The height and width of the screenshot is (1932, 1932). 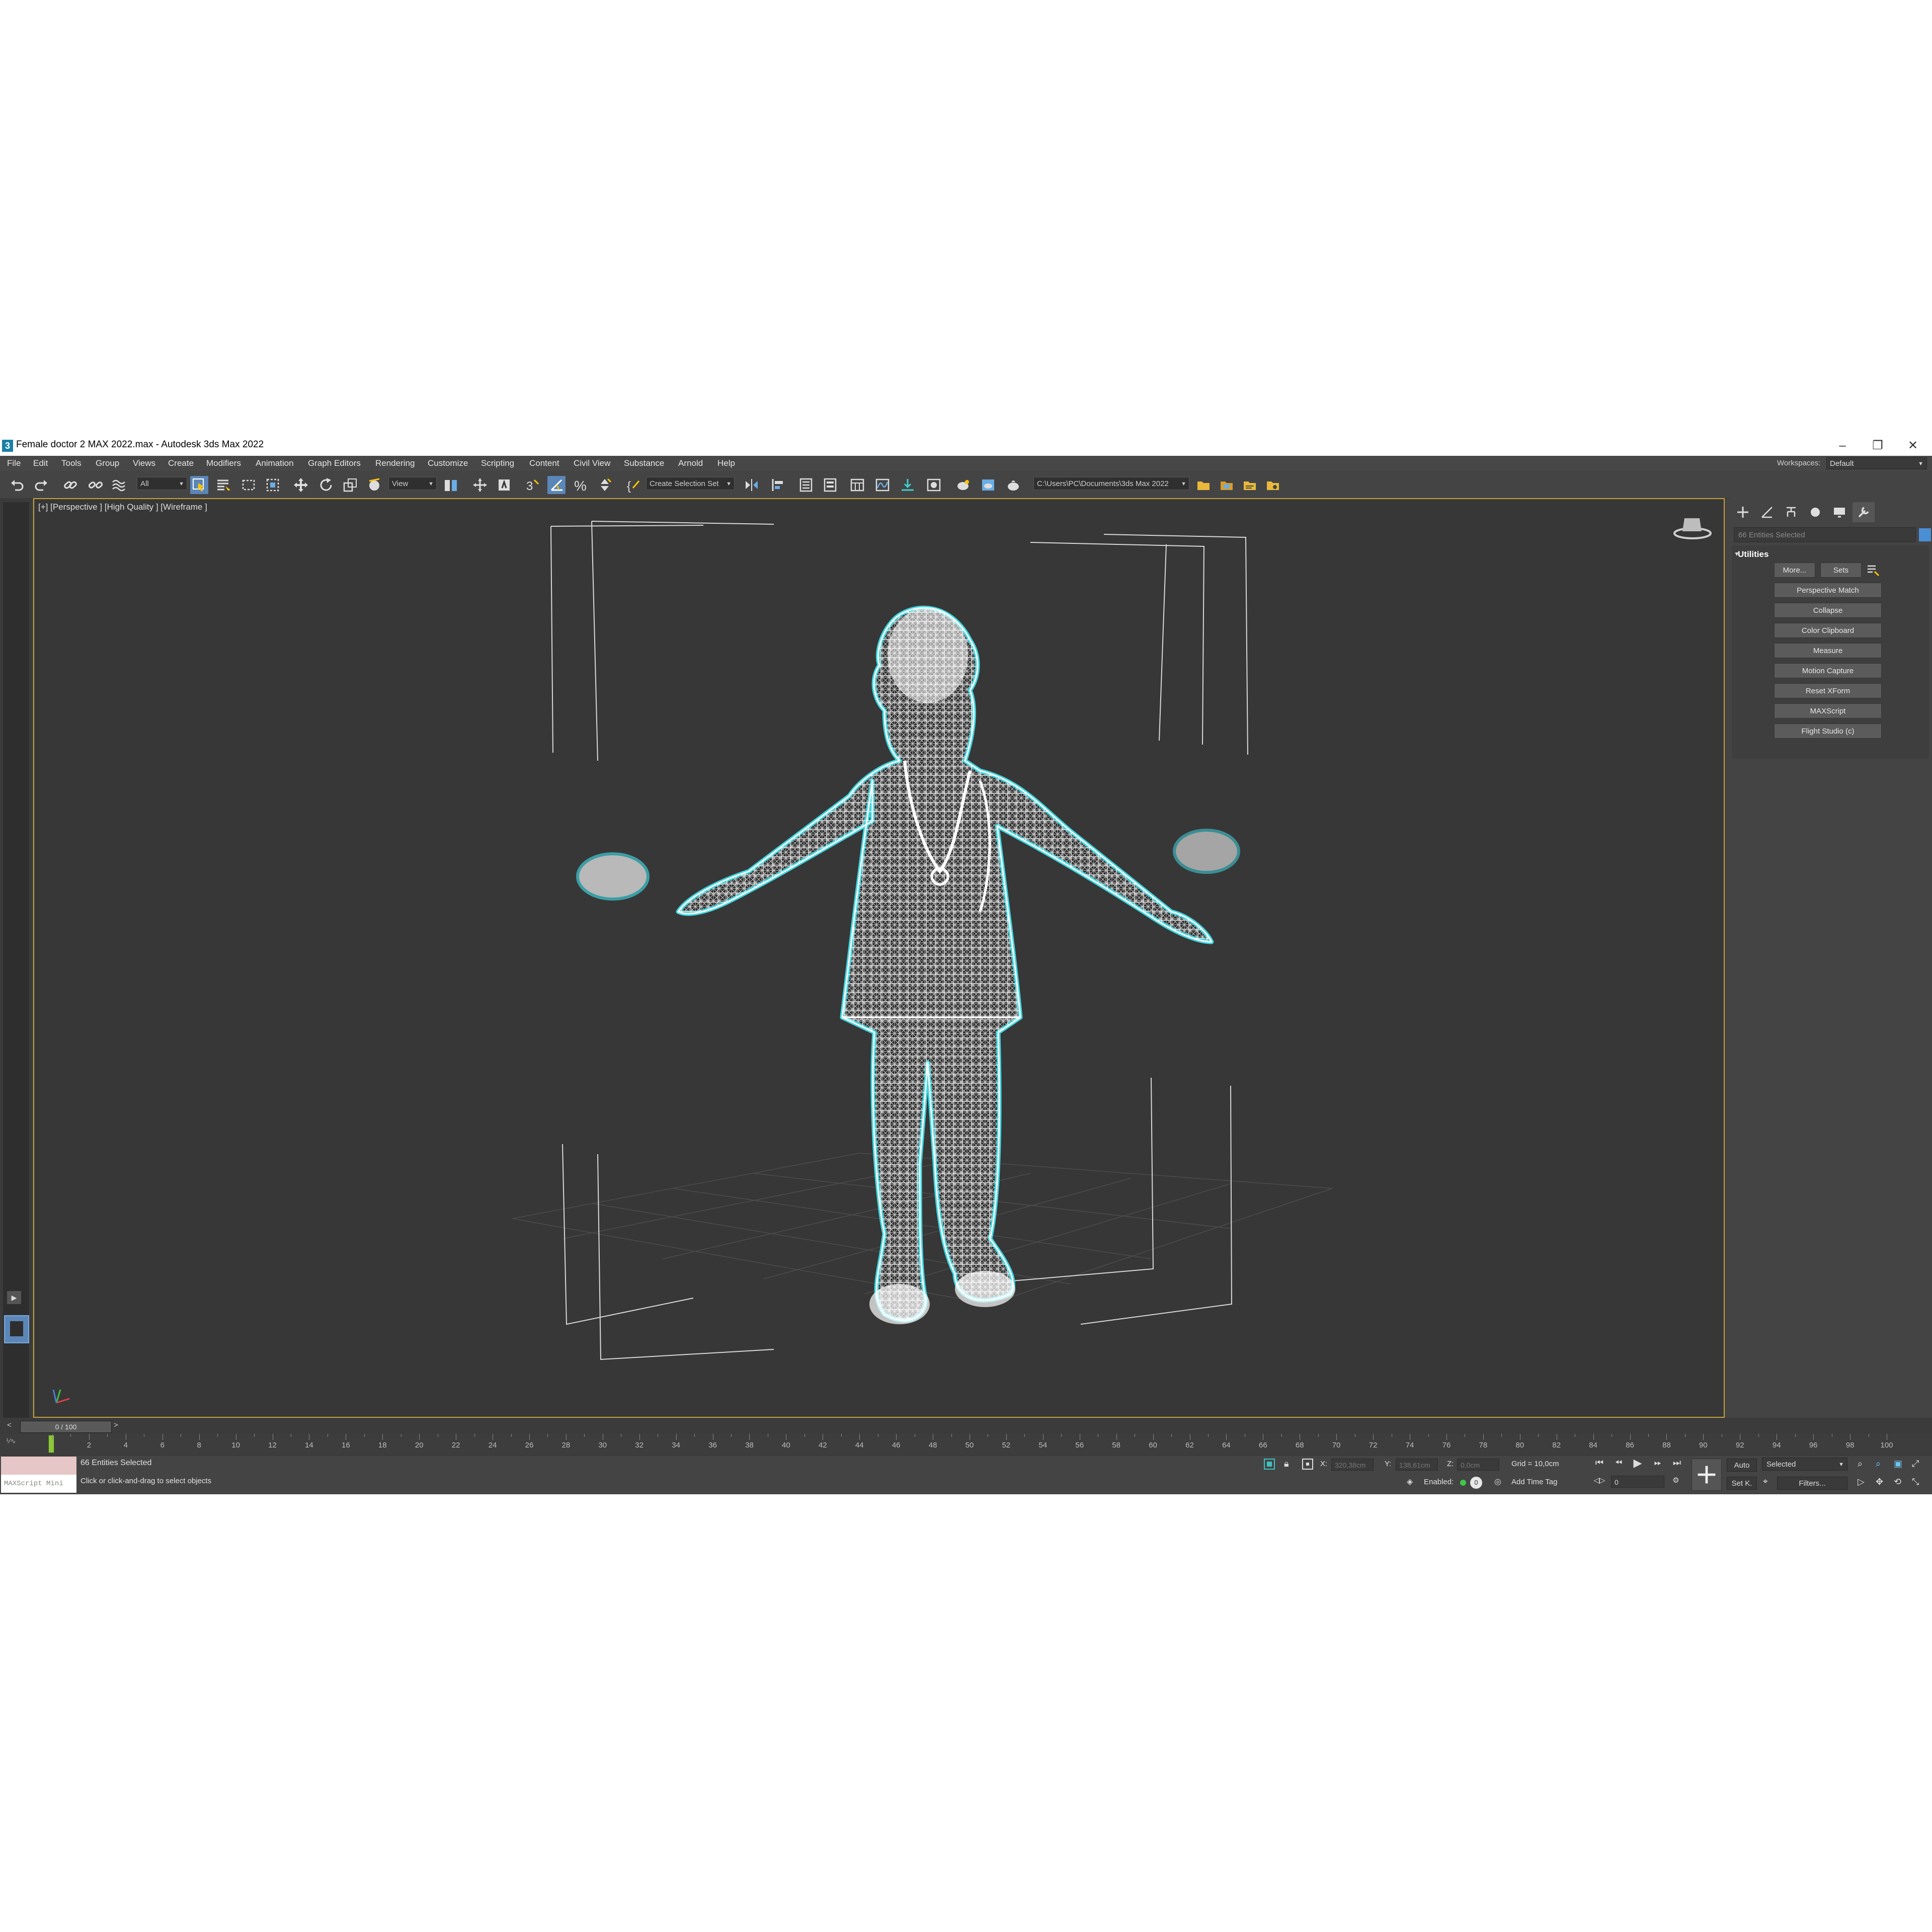 I want to click on field-of-view-icon: ▷, so click(x=1862, y=1482).